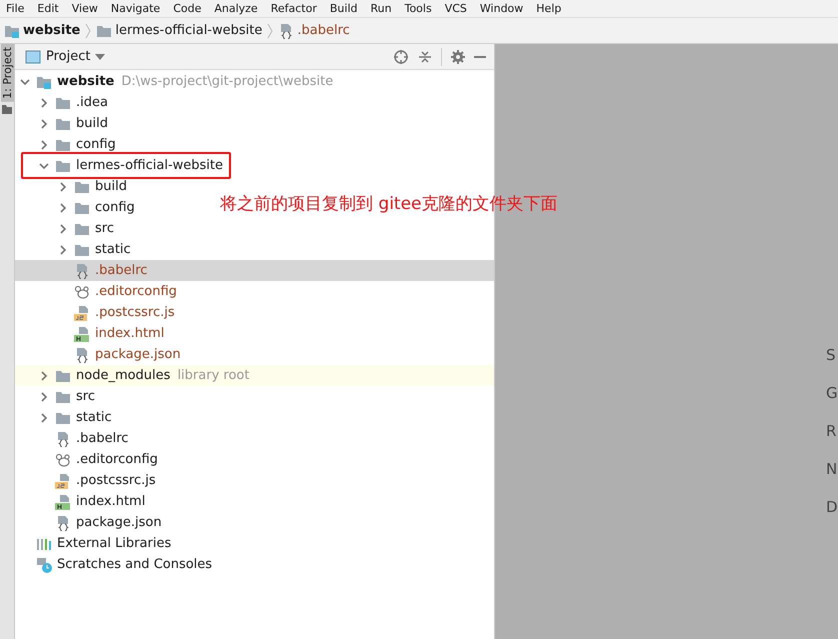 The width and height of the screenshot is (838, 639). What do you see at coordinates (135, 8) in the screenshot?
I see `menu-item: Navigate` at bounding box center [135, 8].